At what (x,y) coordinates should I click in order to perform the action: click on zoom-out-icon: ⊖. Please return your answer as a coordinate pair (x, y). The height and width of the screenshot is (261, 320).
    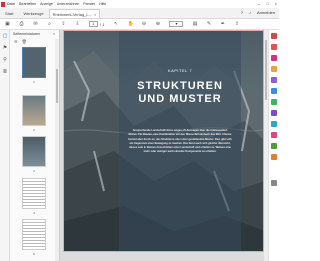
    Looking at the image, I should click on (143, 24).